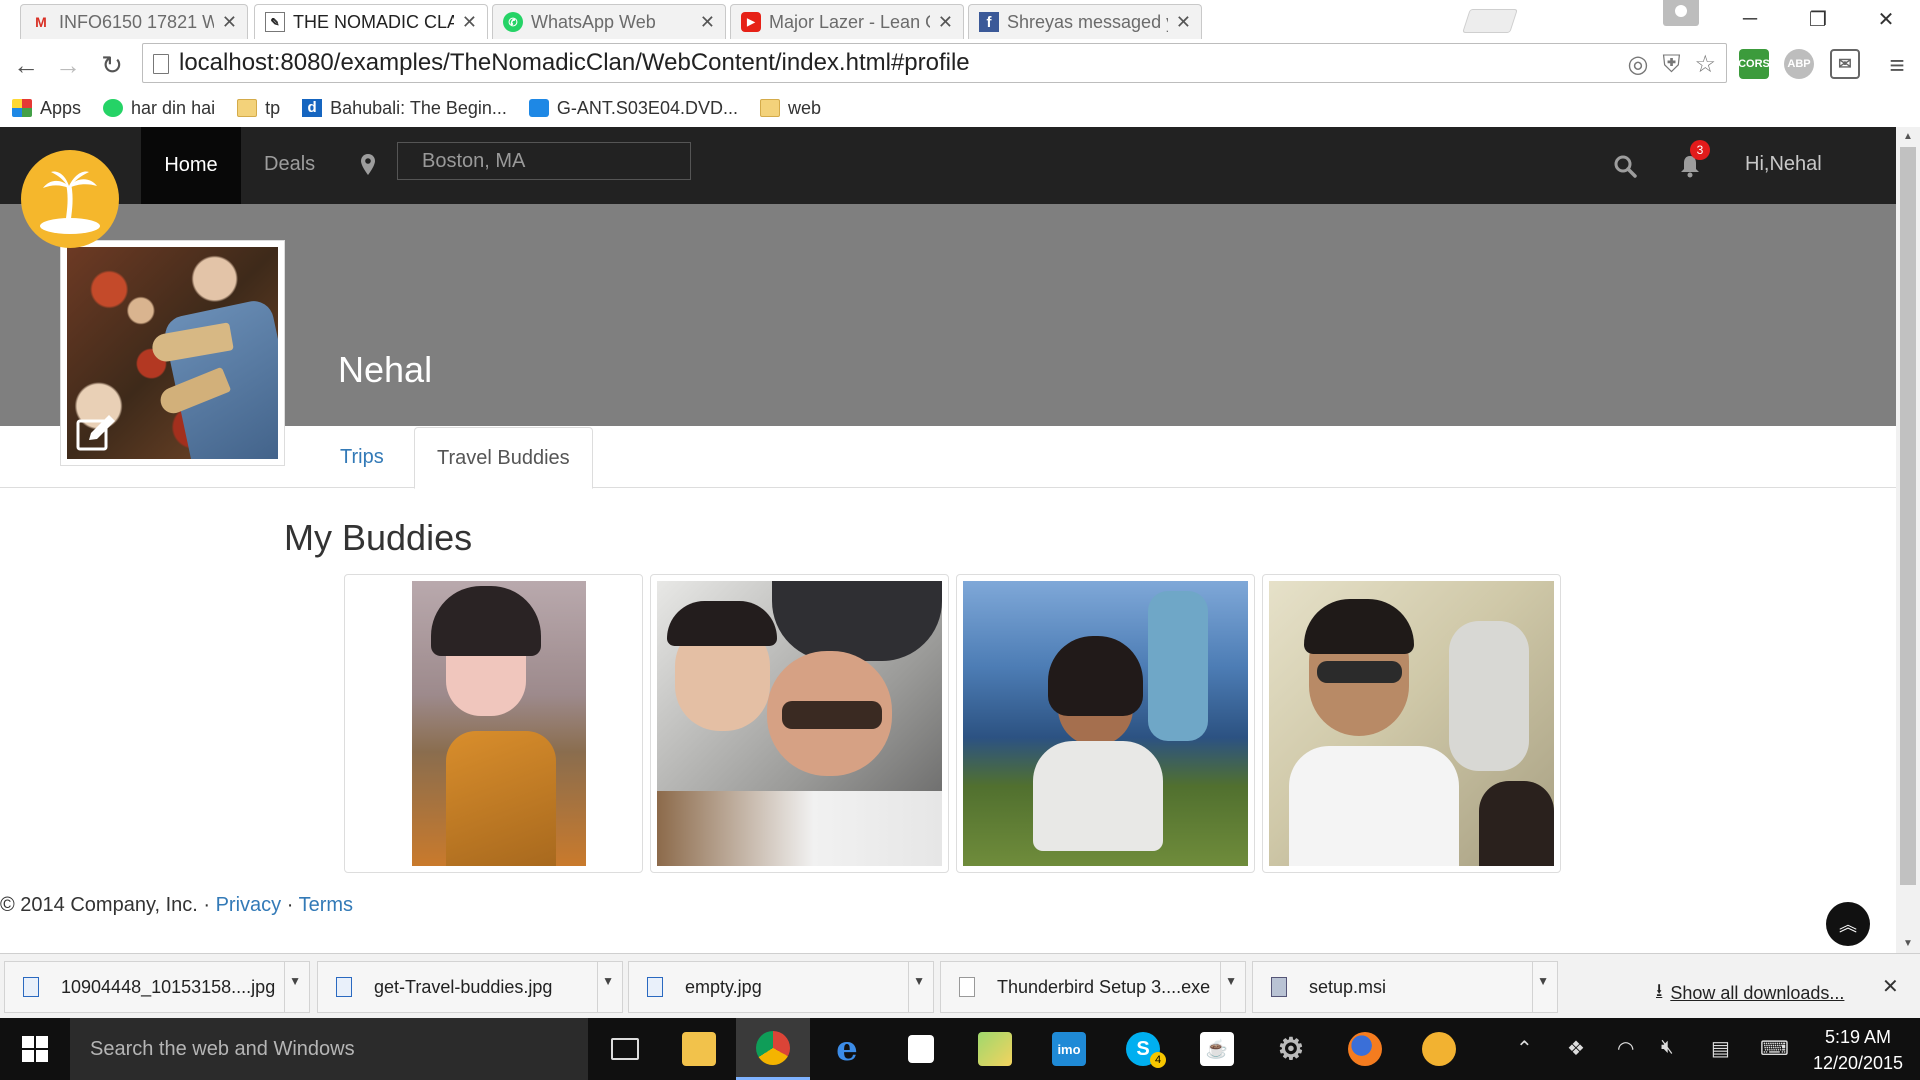 This screenshot has height=1080, width=1920. I want to click on download-filename: empty.jpg, so click(723, 986).